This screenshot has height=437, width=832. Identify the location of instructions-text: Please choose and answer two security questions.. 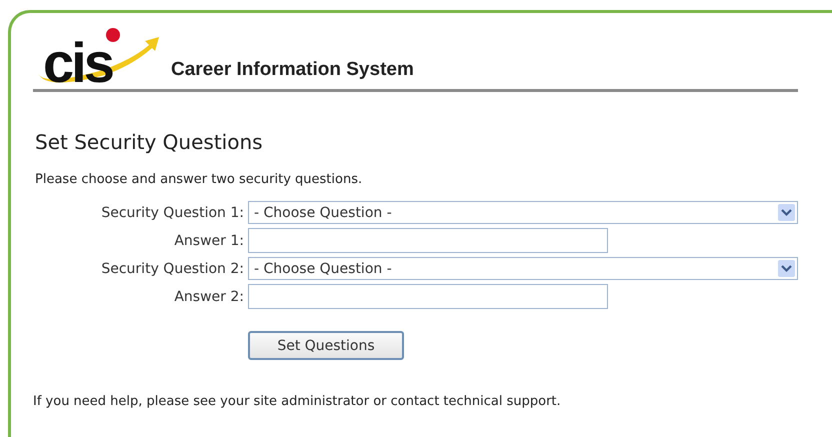
(199, 179).